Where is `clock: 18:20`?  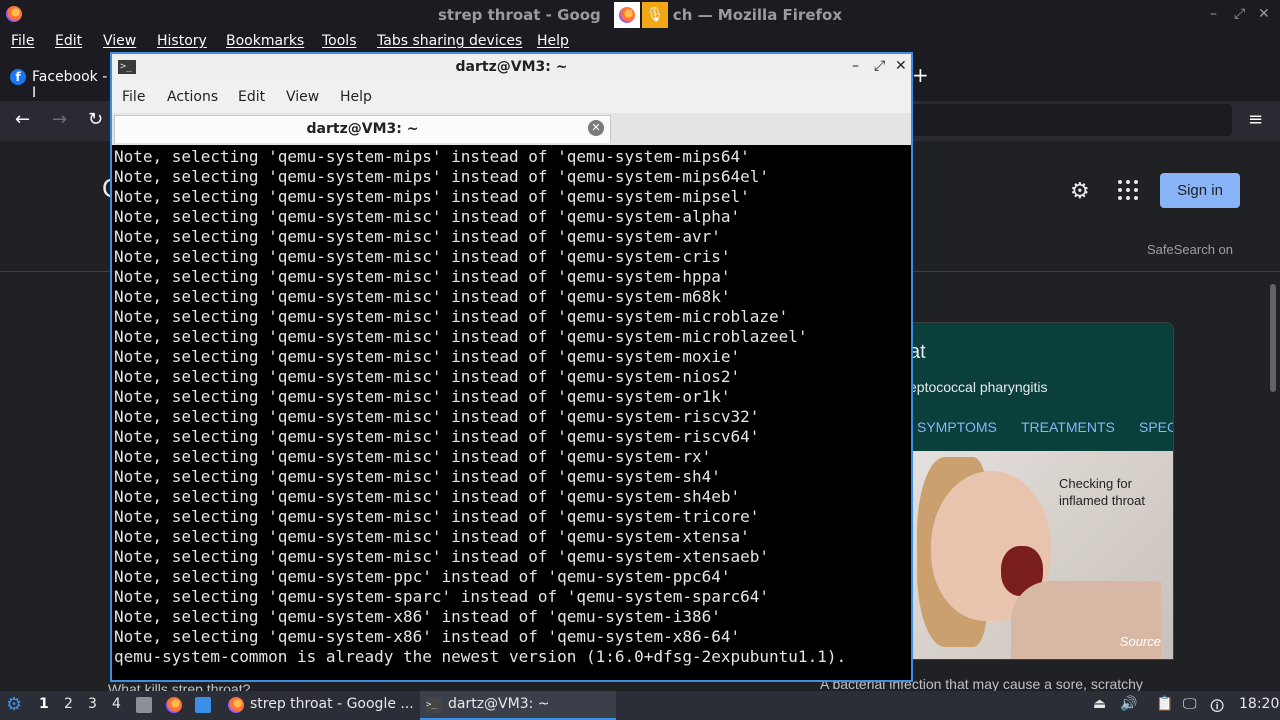
clock: 18:20 is located at coordinates (1259, 704).